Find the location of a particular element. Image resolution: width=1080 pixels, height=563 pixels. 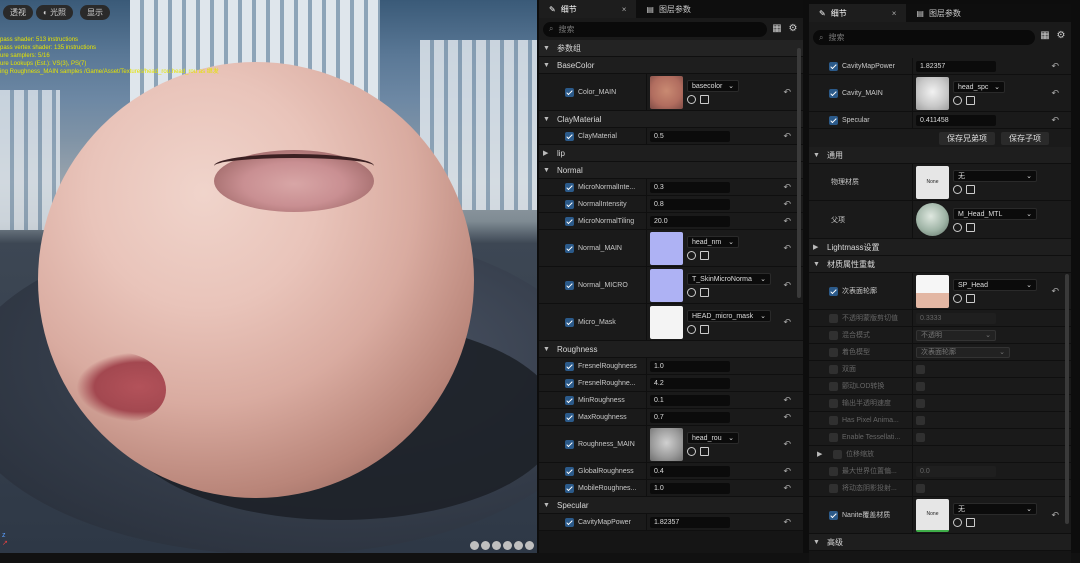

asset-dropdown: head_nm ⌄ is located at coordinates (713, 242).